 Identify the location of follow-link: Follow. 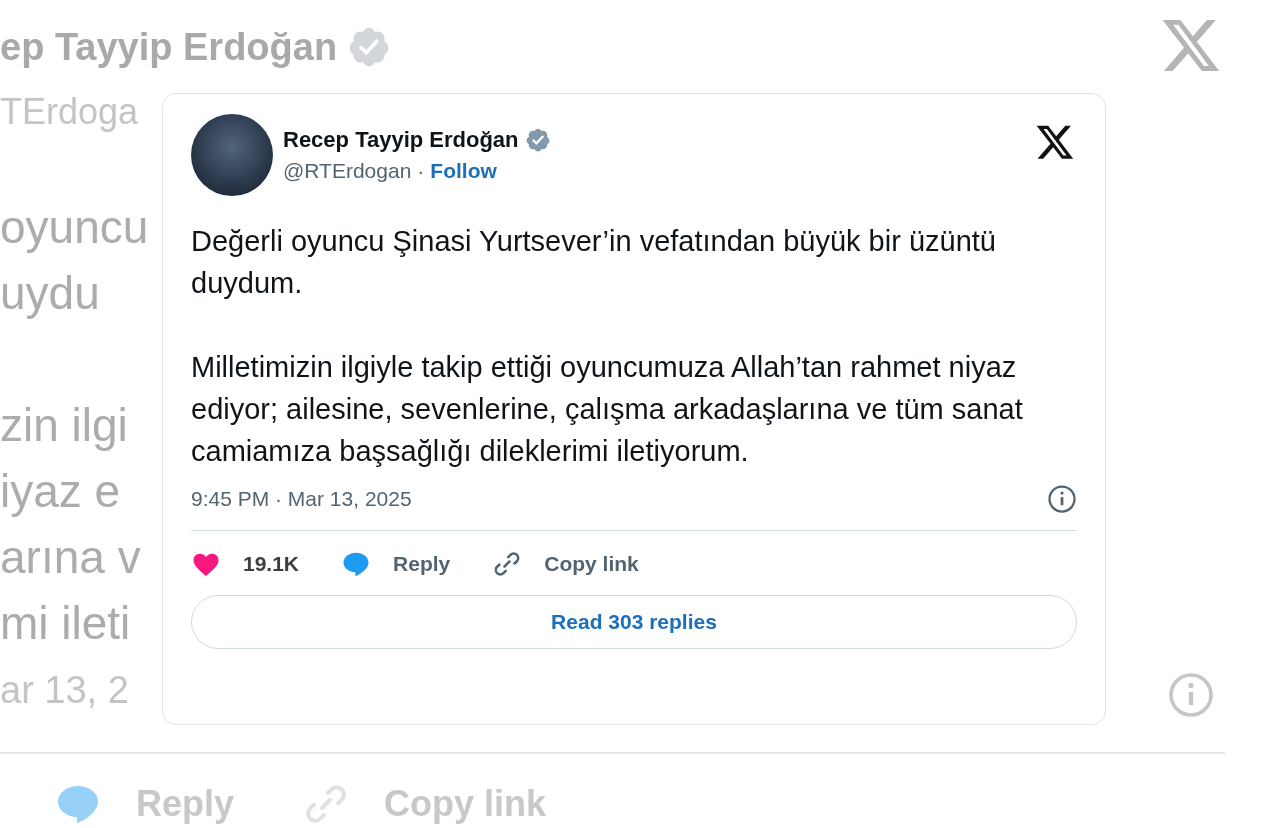
(463, 171).